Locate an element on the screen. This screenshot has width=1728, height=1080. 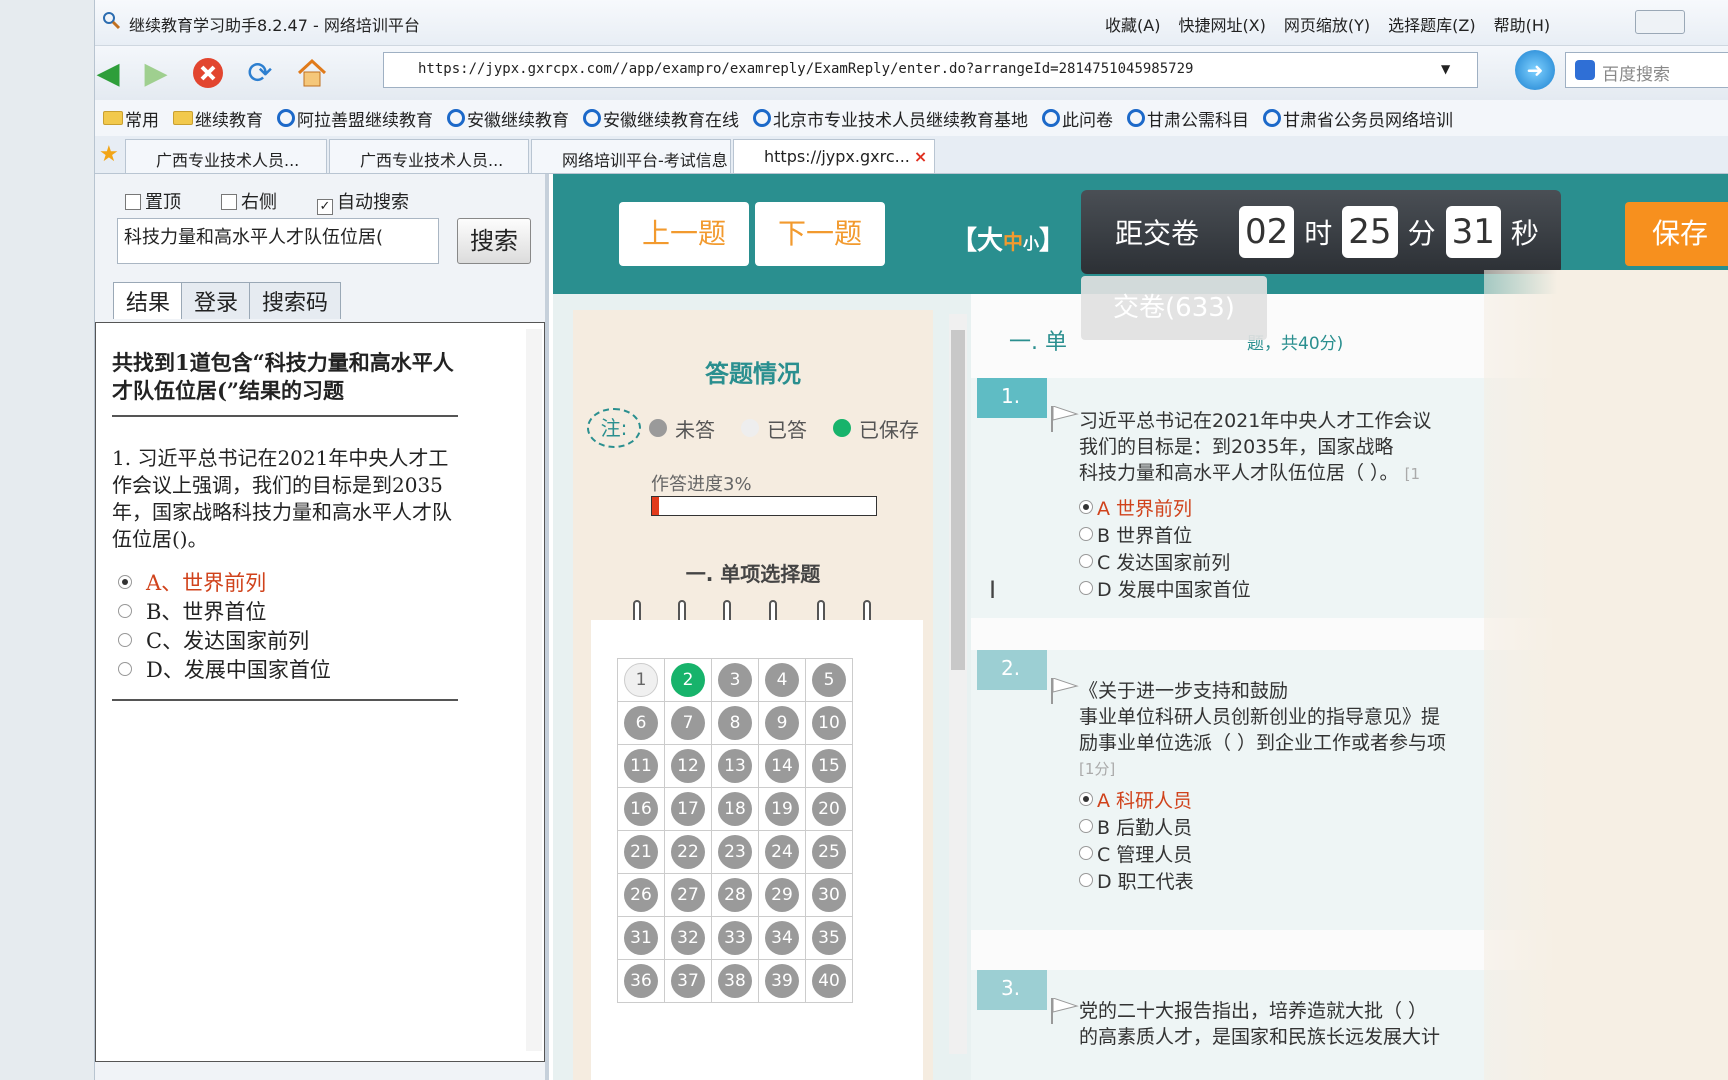
menu-help: 帮助(H) is located at coordinates (1522, 24).